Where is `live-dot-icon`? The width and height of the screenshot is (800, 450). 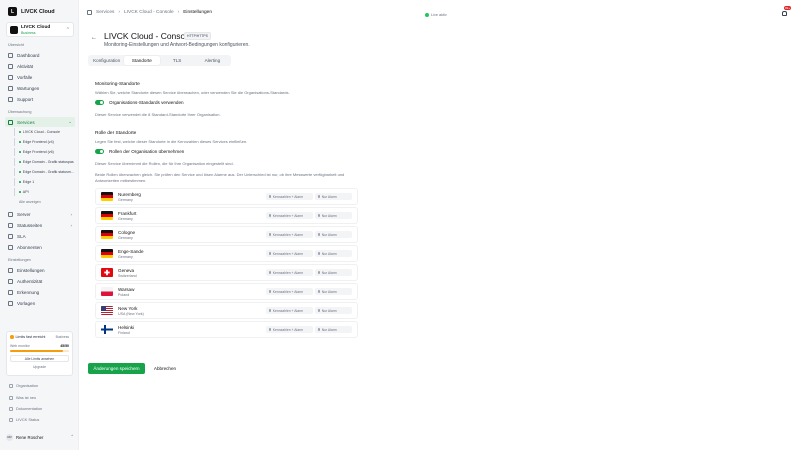
live-dot-icon is located at coordinates (427, 15).